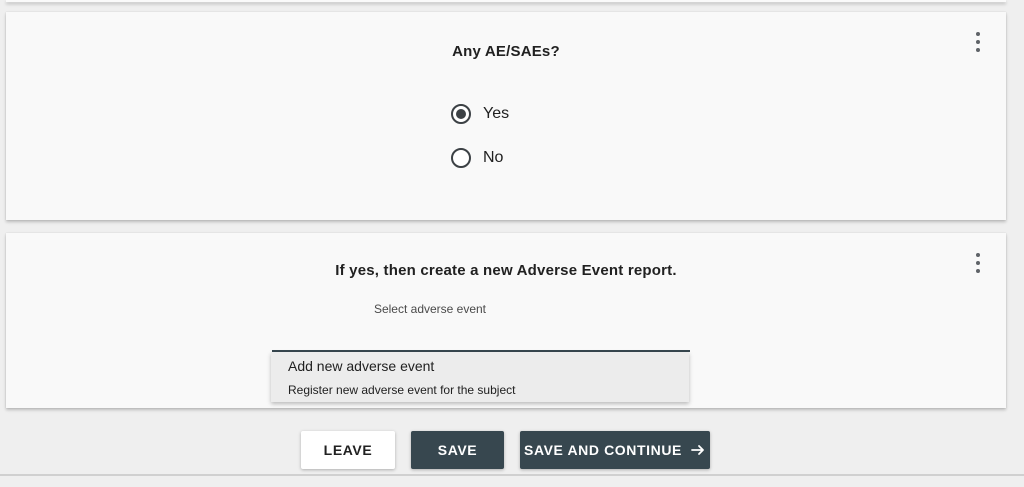 Image resolution: width=1024 pixels, height=487 pixels. Describe the element at coordinates (698, 450) in the screenshot. I see `arrow-right-icon` at that location.